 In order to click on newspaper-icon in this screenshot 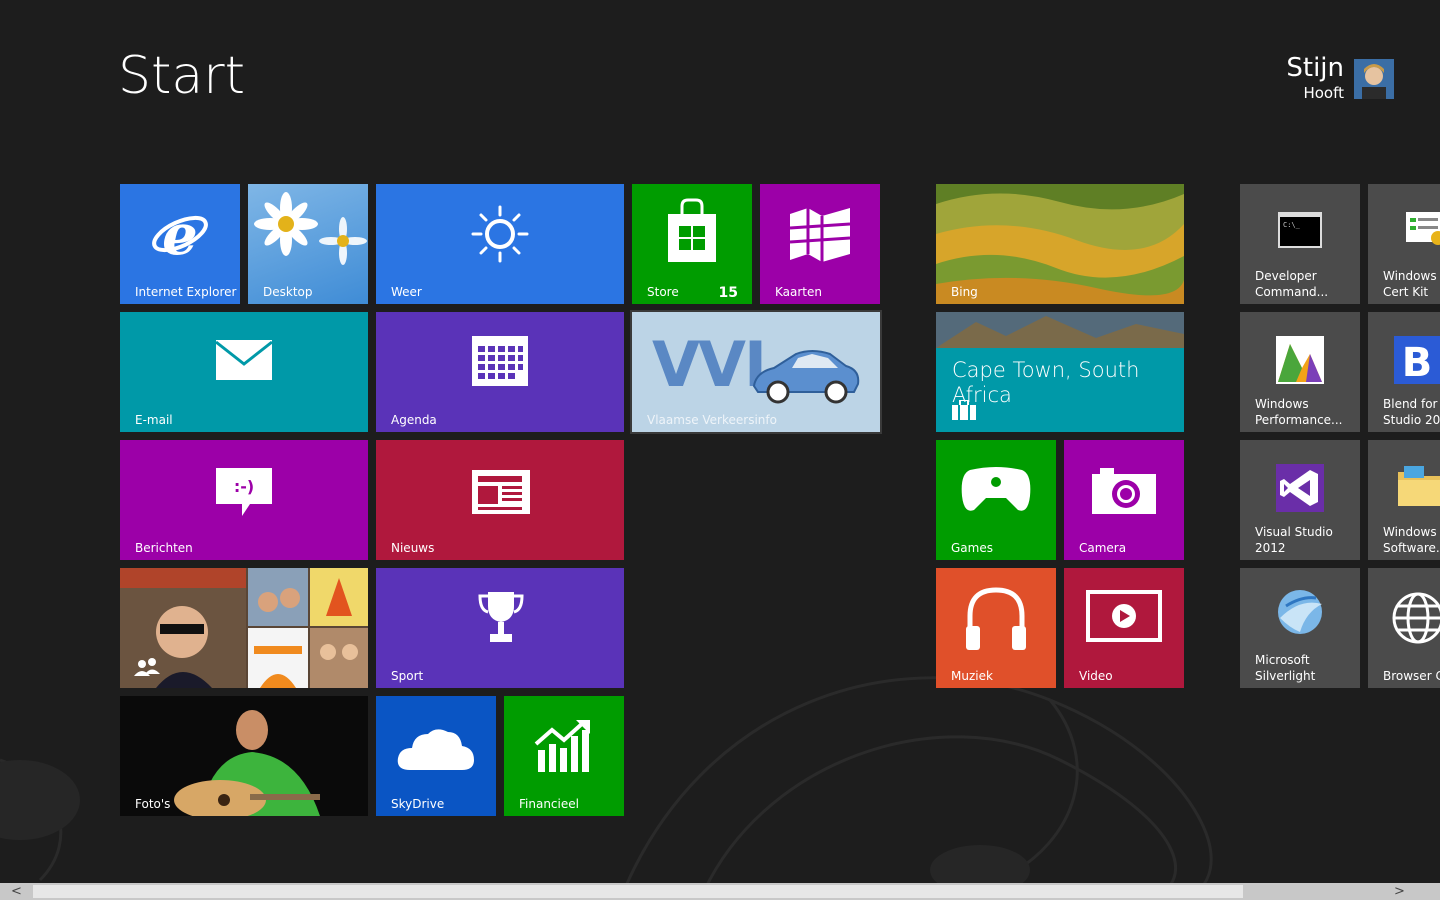, I will do `click(501, 492)`.